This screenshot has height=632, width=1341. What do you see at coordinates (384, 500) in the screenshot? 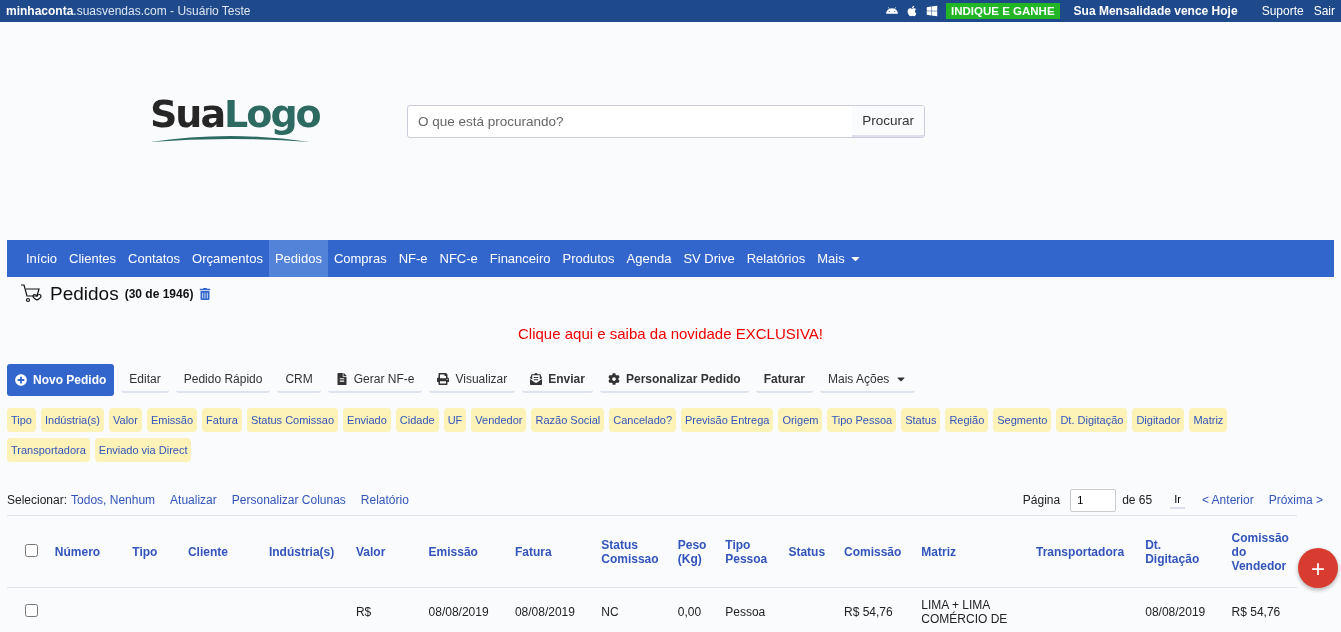
I see `list-link: Relatório` at bounding box center [384, 500].